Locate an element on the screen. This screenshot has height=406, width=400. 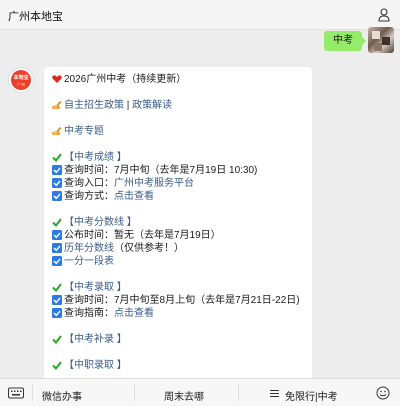
cutoff-history-line: 历年分数线（仅供参考！） is located at coordinates (178, 248).